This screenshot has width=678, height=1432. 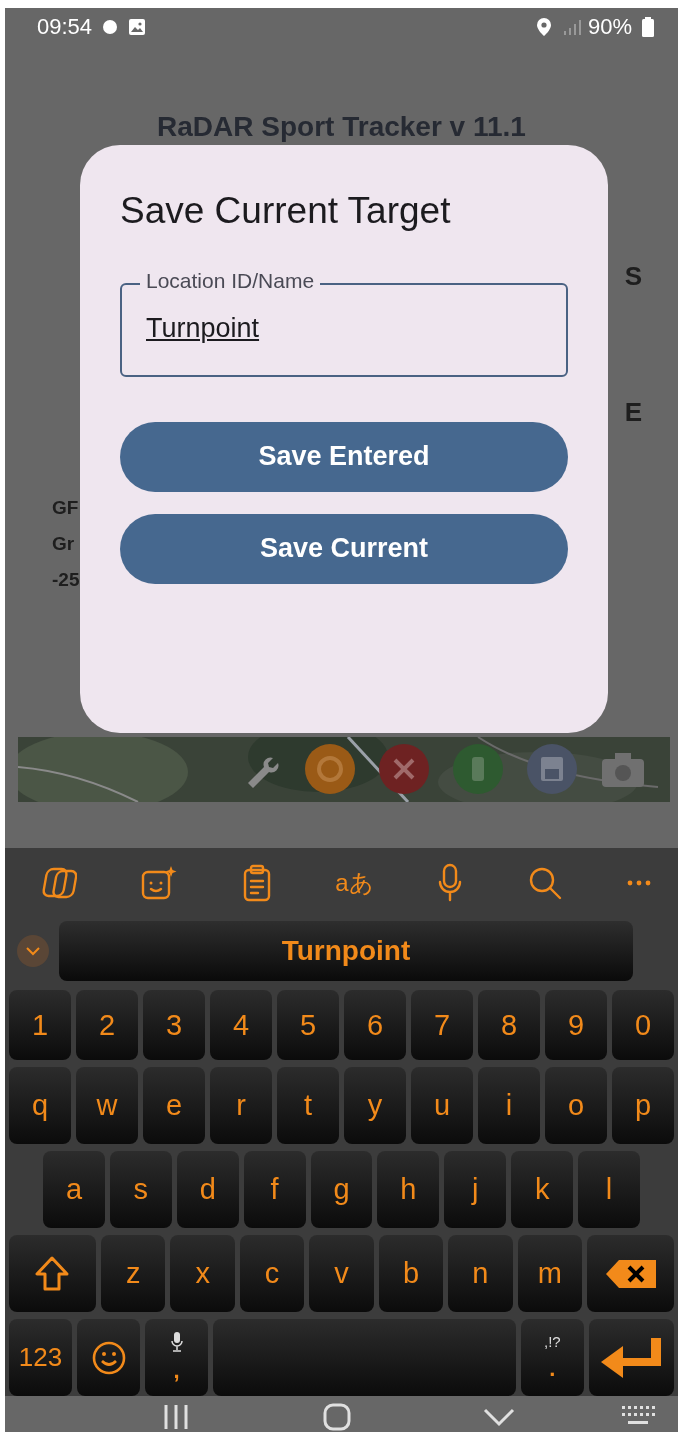 I want to click on backspace-key, so click(x=631, y=1274).